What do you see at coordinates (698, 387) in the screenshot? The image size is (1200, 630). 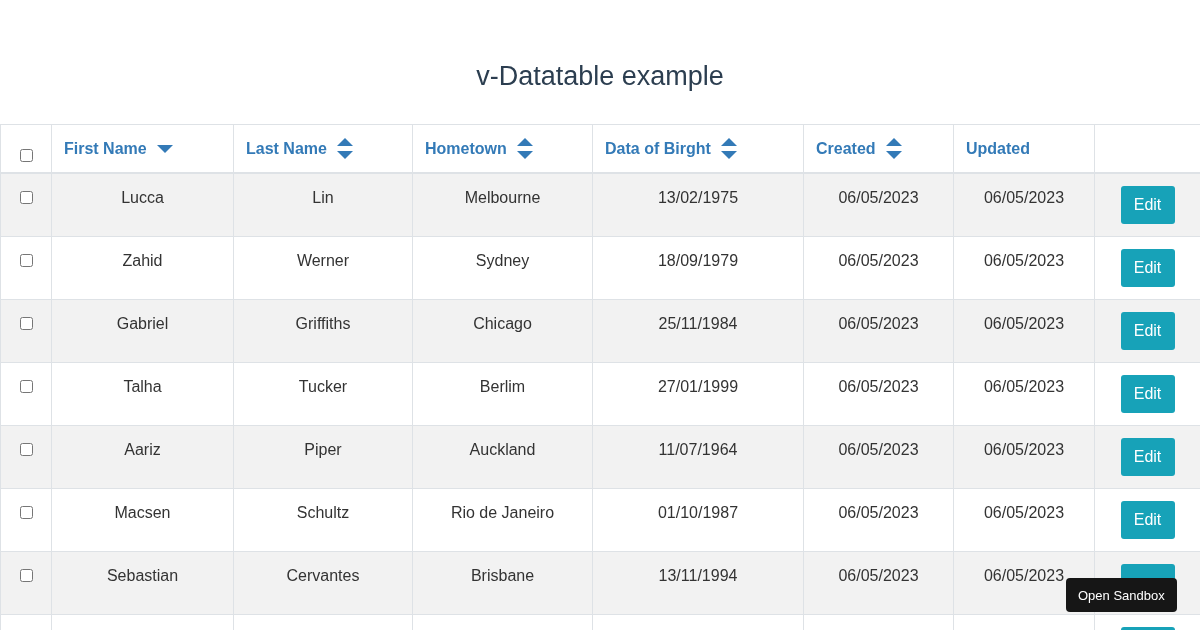 I see `table-cell: 27/01/1999` at bounding box center [698, 387].